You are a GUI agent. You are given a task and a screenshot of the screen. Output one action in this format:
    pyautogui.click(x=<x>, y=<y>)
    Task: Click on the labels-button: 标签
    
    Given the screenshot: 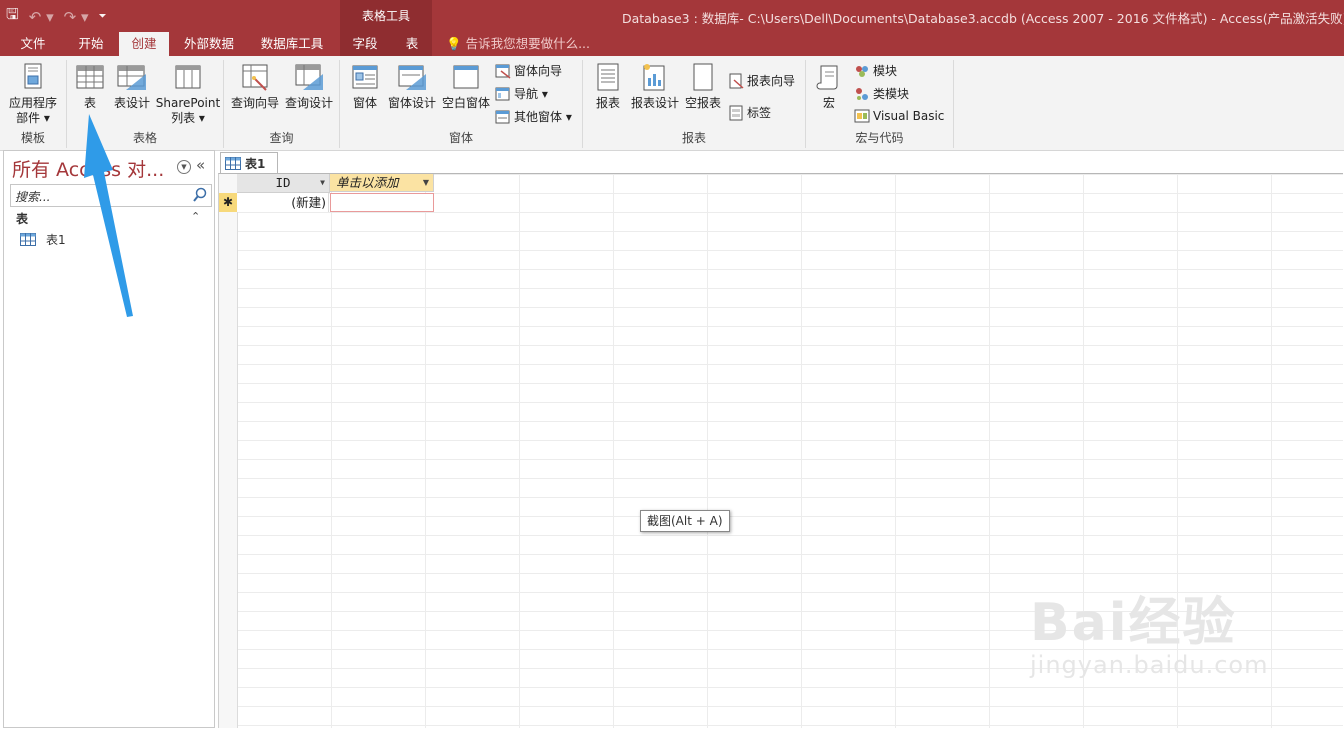 What is the action you would take?
    pyautogui.click(x=749, y=112)
    